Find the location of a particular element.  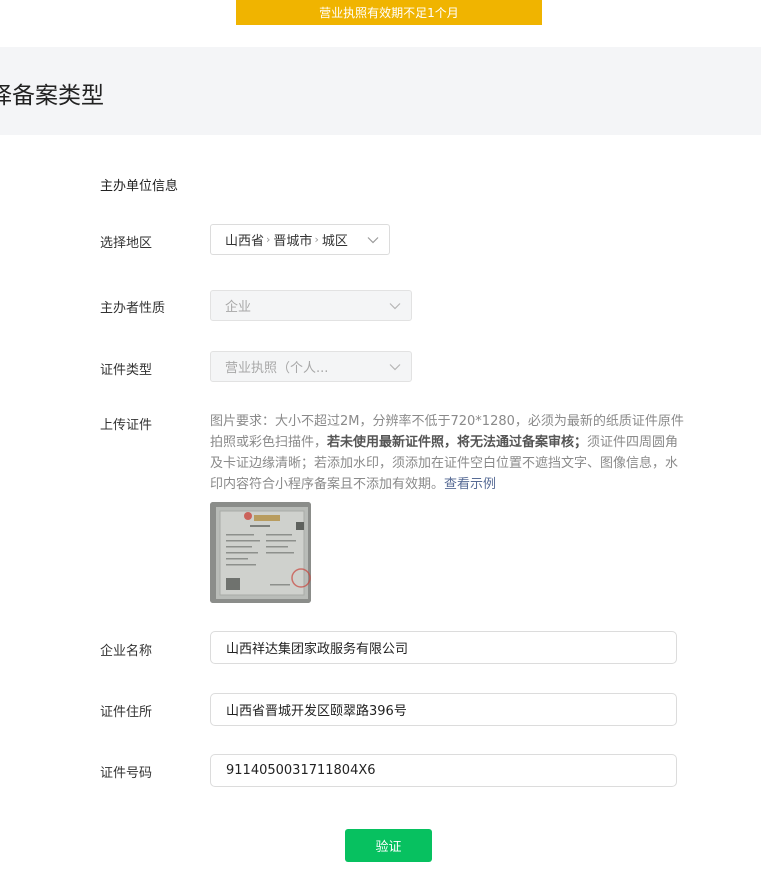

organizer-type-label: 主办者性质 is located at coordinates (133, 308).